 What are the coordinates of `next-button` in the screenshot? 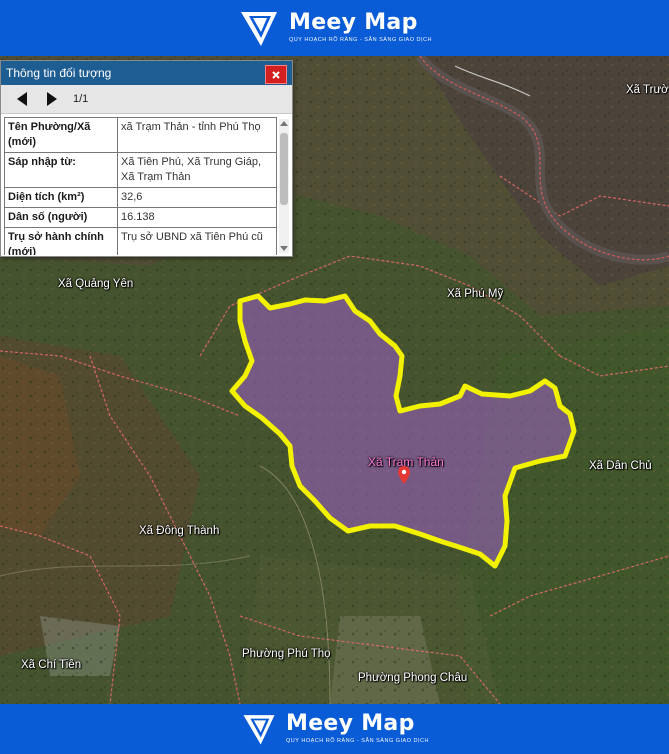 It's located at (52, 99).